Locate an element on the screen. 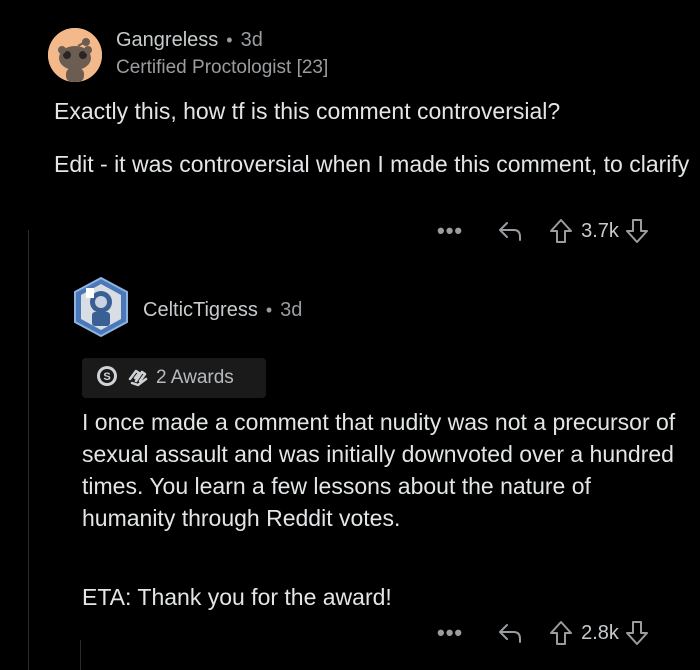  snoo-avatar-icon is located at coordinates (75, 55).